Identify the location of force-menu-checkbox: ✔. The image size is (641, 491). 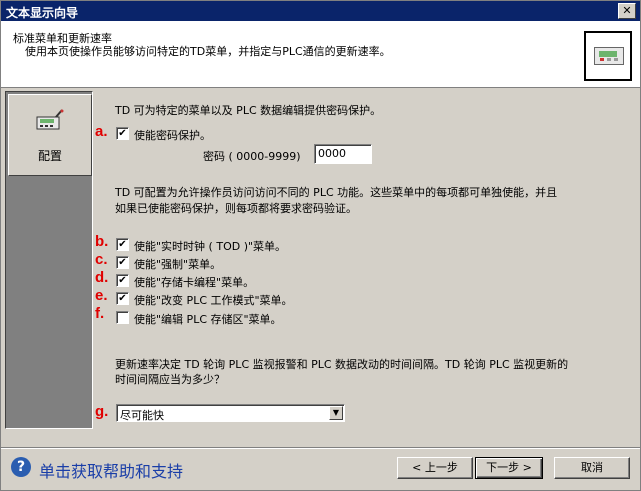
(122, 262).